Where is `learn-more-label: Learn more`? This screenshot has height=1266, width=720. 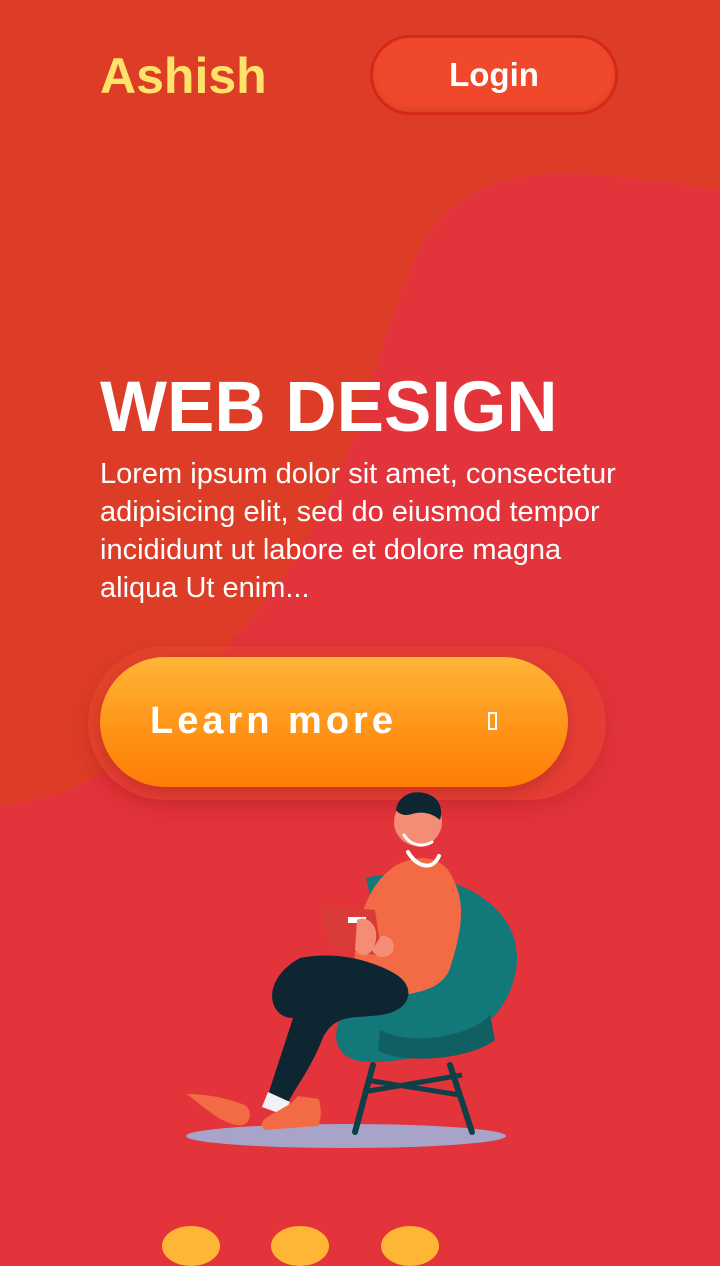
learn-more-label: Learn more is located at coordinates (273, 721).